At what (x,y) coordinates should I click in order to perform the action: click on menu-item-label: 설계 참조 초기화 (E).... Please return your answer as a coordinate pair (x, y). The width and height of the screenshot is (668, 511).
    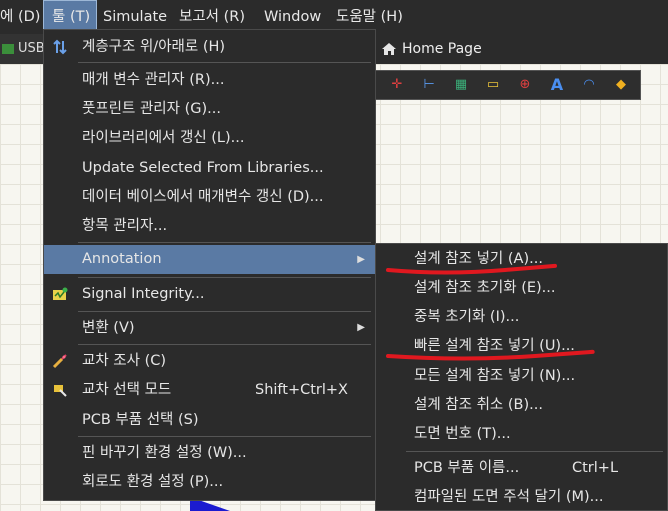
    Looking at the image, I should click on (485, 288).